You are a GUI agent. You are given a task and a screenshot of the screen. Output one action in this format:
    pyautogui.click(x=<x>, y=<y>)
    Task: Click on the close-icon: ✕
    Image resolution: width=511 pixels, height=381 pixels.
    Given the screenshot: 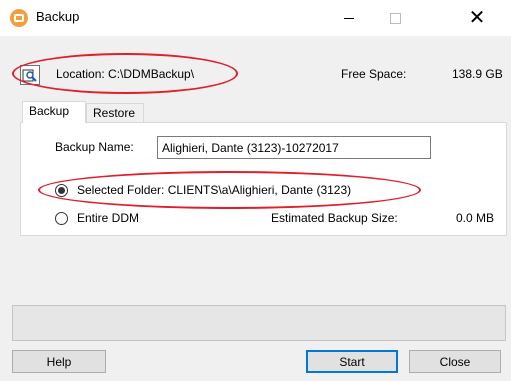 What is the action you would take?
    pyautogui.click(x=477, y=18)
    